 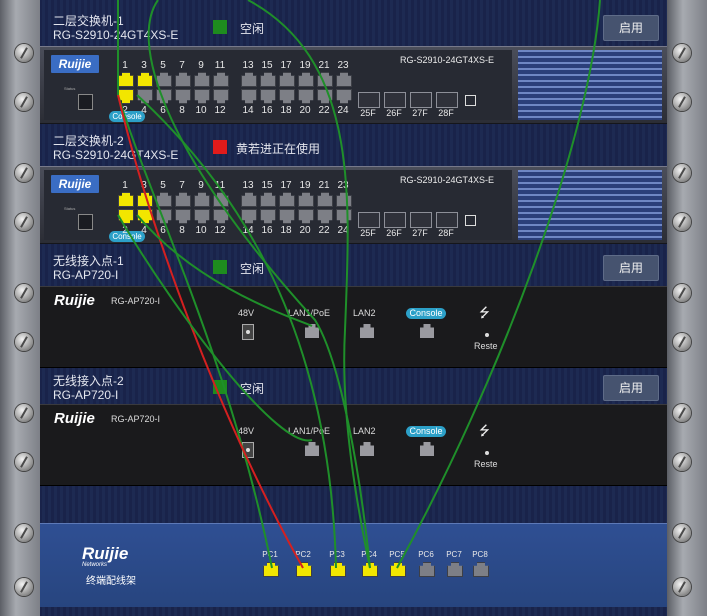 What do you see at coordinates (252, 29) in the screenshot?
I see `status-text: 空闲` at bounding box center [252, 29].